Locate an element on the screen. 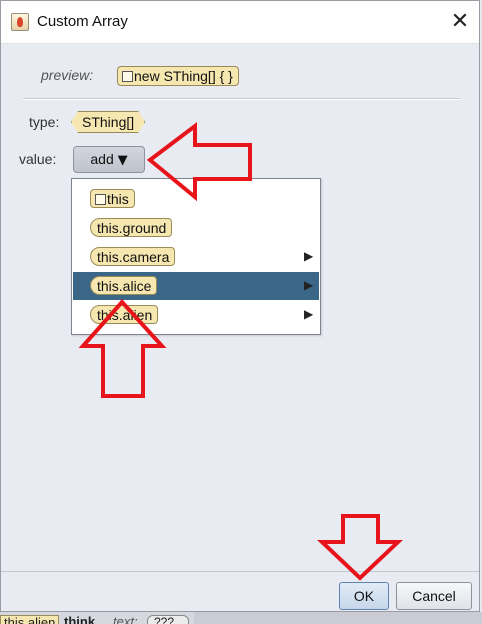 The width and height of the screenshot is (482, 624). background-panel is located at coordinates (338, 618).